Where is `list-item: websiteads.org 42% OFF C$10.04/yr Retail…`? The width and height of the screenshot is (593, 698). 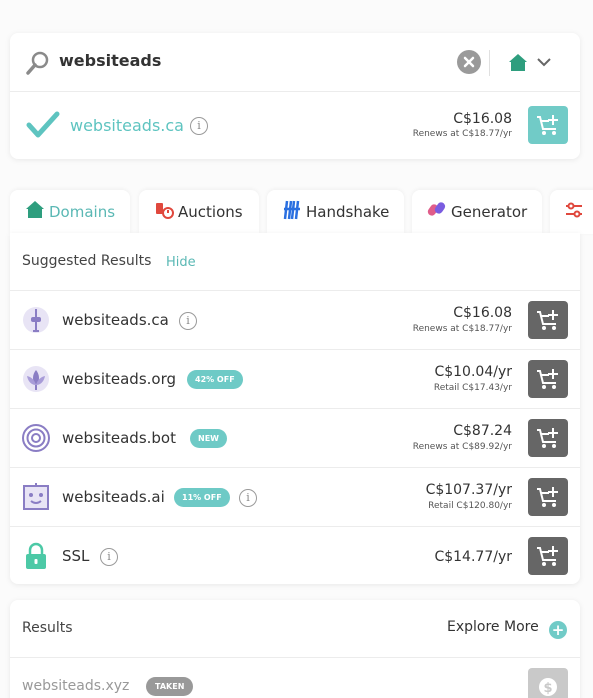
list-item: websiteads.org 42% OFF C$10.04/yr Retail… is located at coordinates (295, 379).